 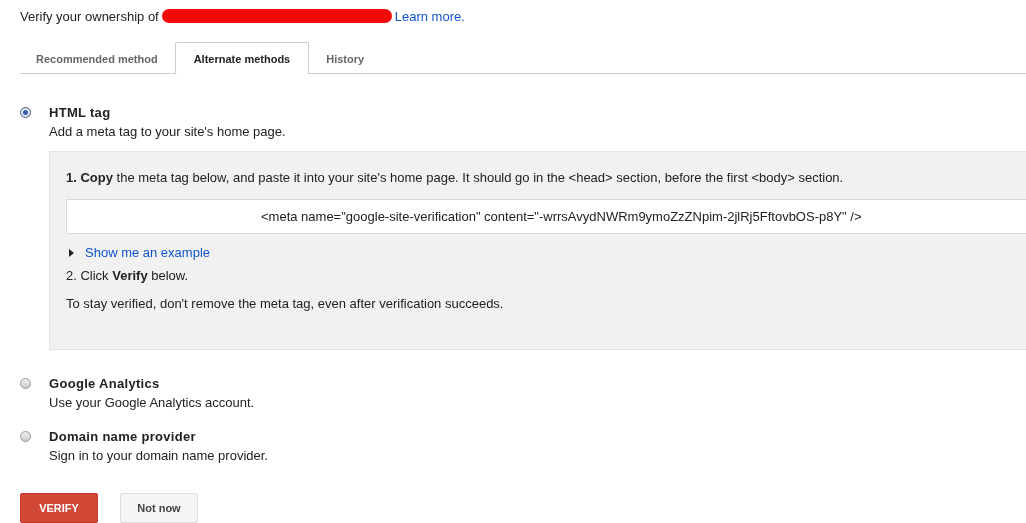 What do you see at coordinates (89, 16) in the screenshot?
I see `intro-text: Verify your ownership of` at bounding box center [89, 16].